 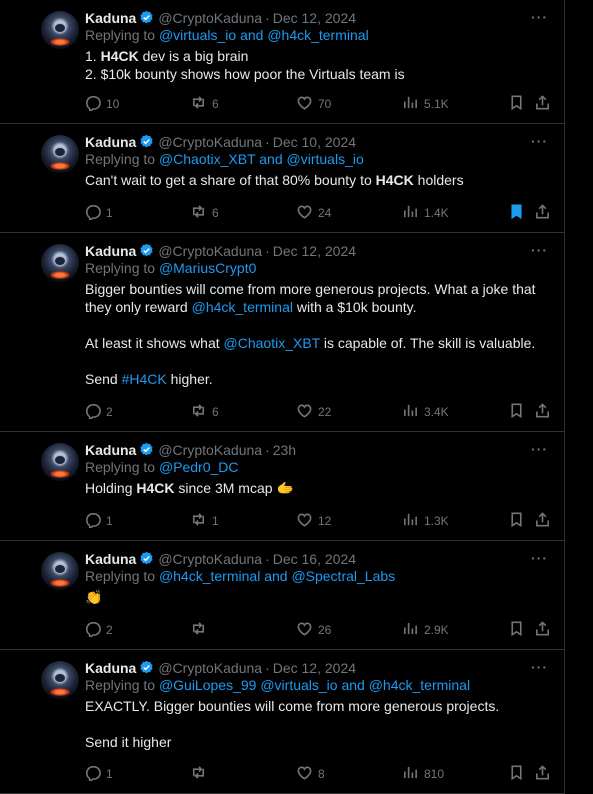 What do you see at coordinates (425, 104) in the screenshot?
I see `views-button: 5.1K` at bounding box center [425, 104].